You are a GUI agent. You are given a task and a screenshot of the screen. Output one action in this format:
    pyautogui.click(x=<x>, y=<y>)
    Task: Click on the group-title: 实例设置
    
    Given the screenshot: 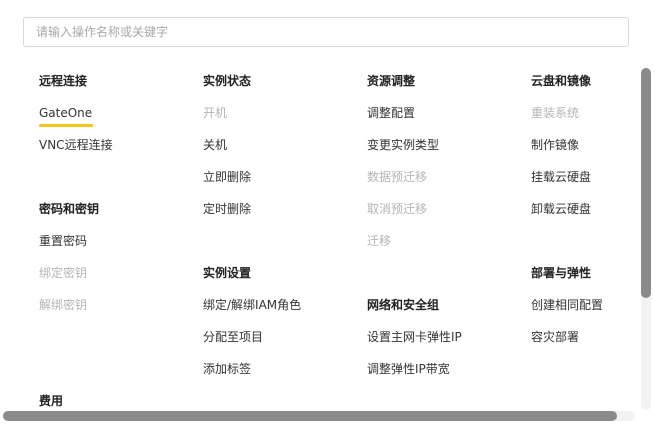 What is the action you would take?
    pyautogui.click(x=227, y=273)
    